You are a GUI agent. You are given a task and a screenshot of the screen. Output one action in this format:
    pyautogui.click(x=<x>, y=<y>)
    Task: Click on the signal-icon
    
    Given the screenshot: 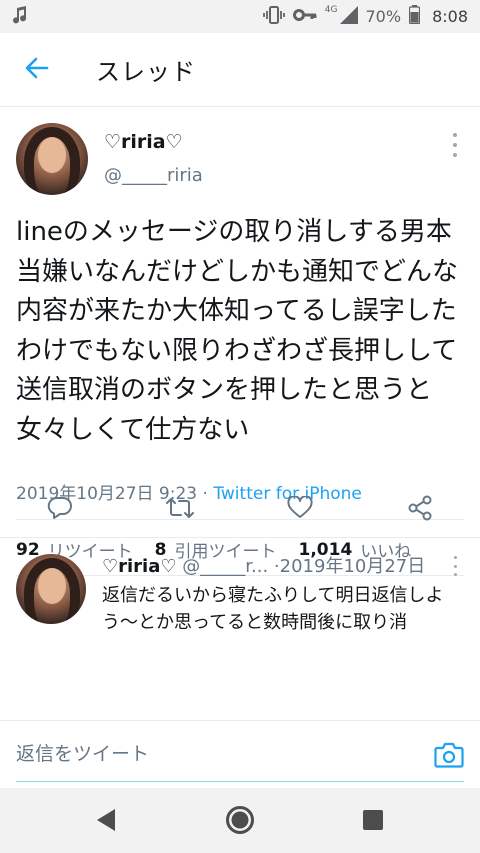 What is the action you would take?
    pyautogui.click(x=348, y=16)
    